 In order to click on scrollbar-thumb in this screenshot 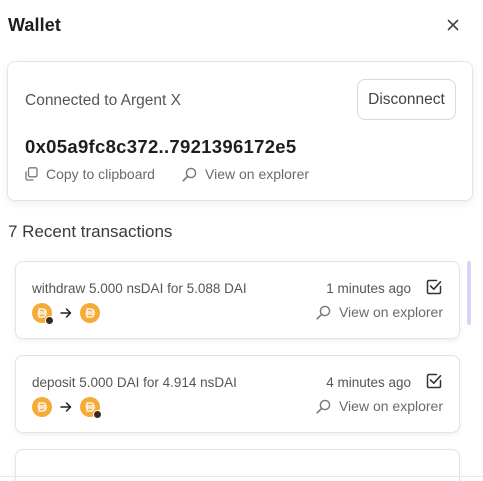, I will do `click(469, 293)`.